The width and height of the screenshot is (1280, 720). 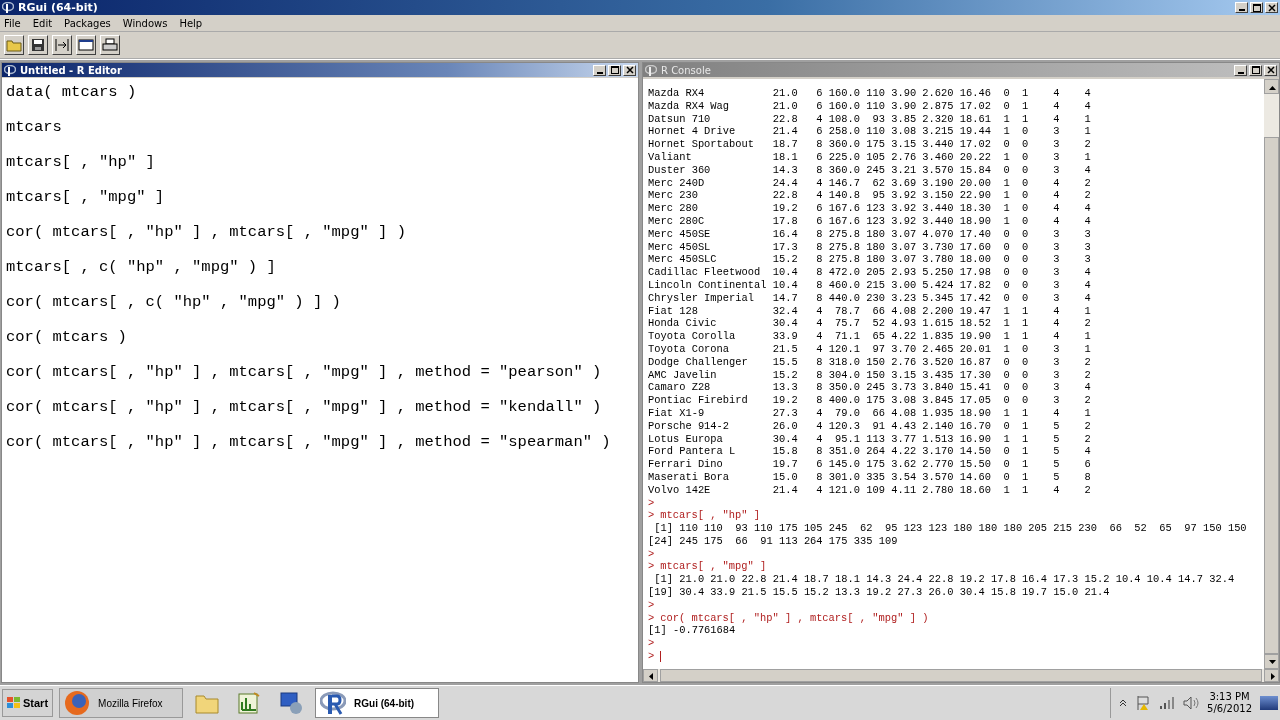 What do you see at coordinates (870, 106) in the screenshot?
I see `console-output: Mazda RX4 Wag 21.0 6 160.0 110 3.90 2.875 17.02 0 1 4 4` at bounding box center [870, 106].